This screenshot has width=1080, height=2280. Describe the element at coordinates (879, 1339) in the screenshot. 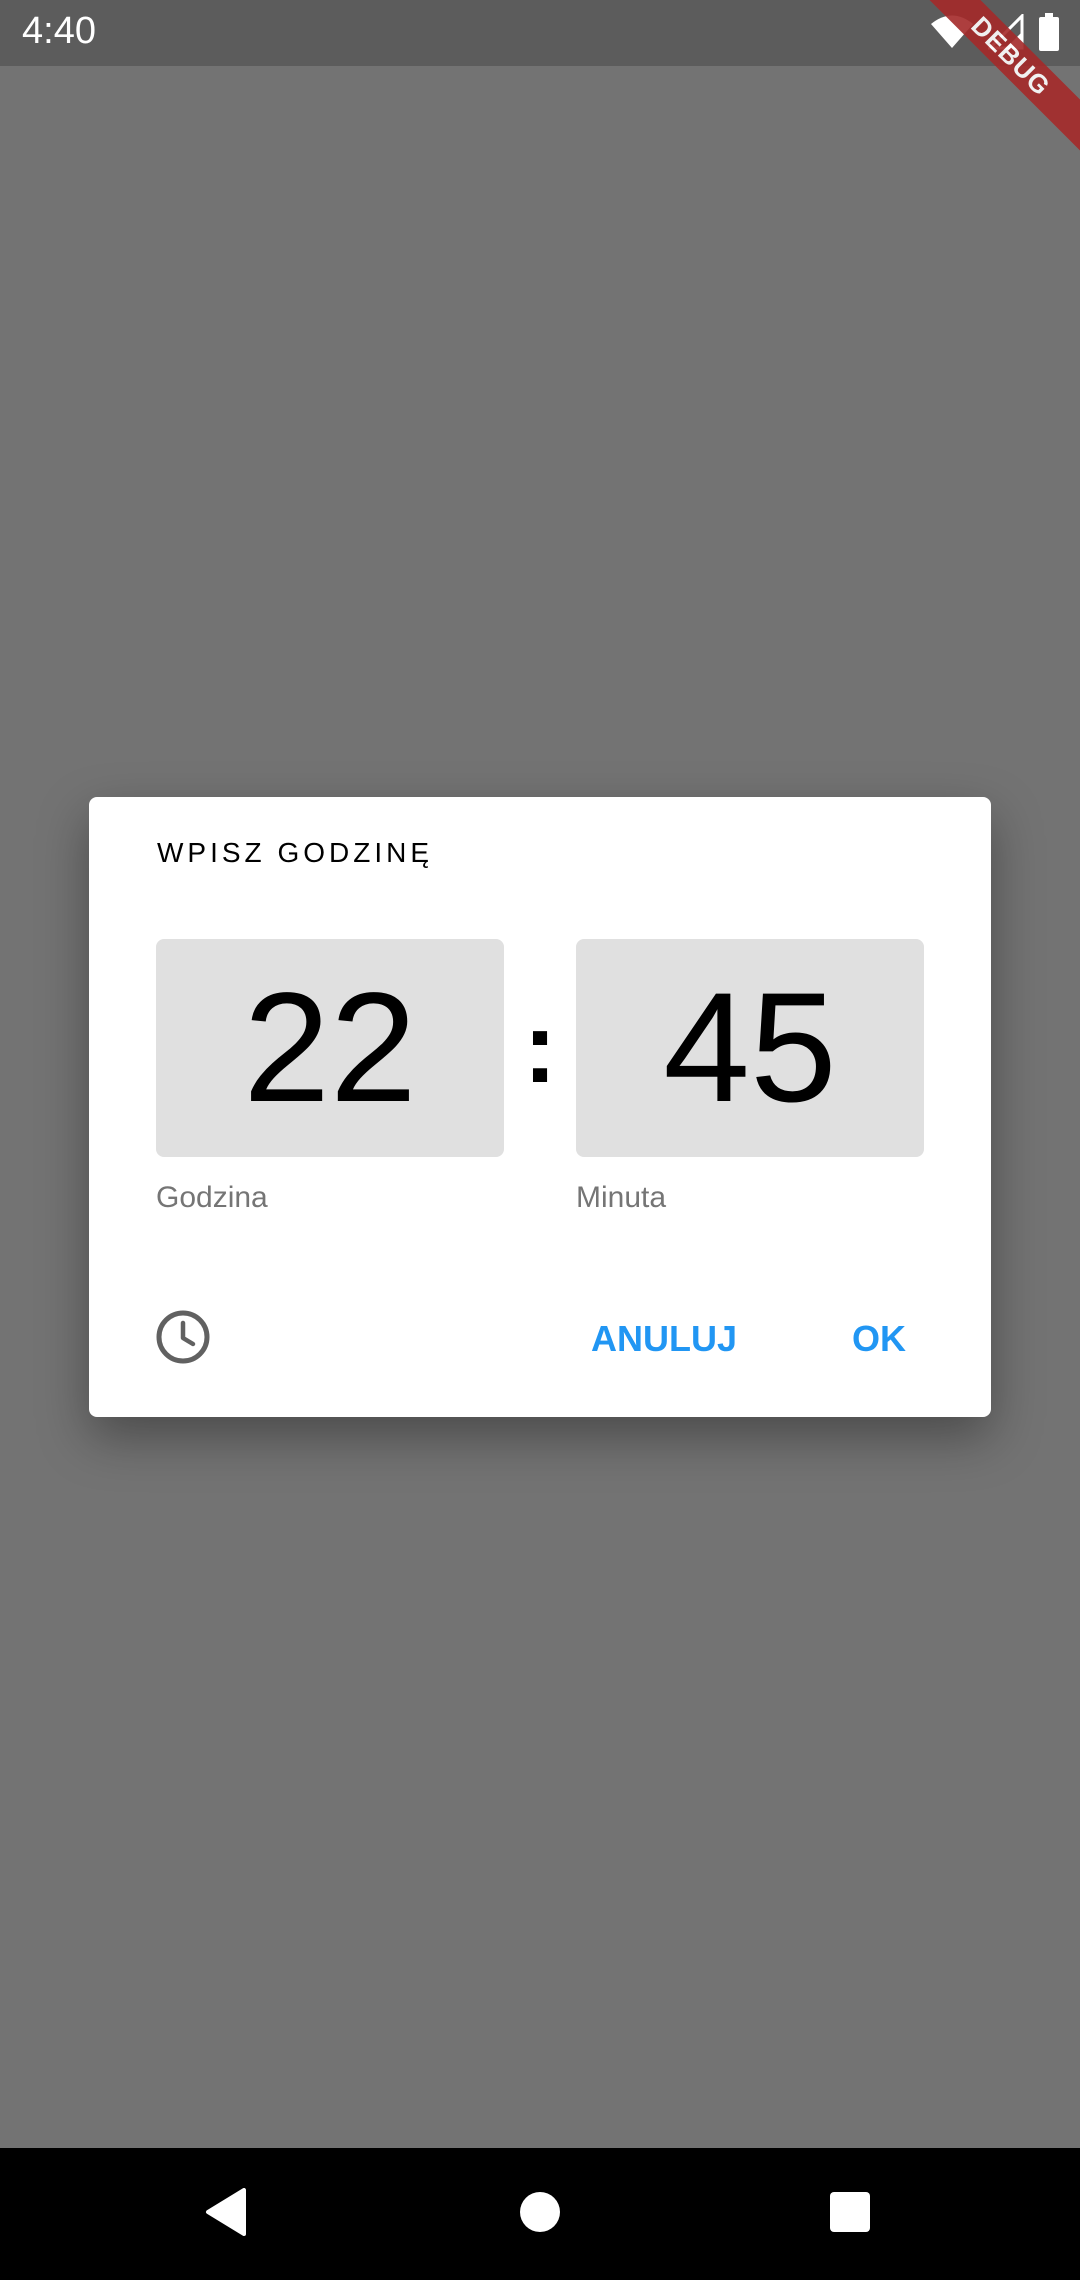

I see `ok-button: OK` at that location.